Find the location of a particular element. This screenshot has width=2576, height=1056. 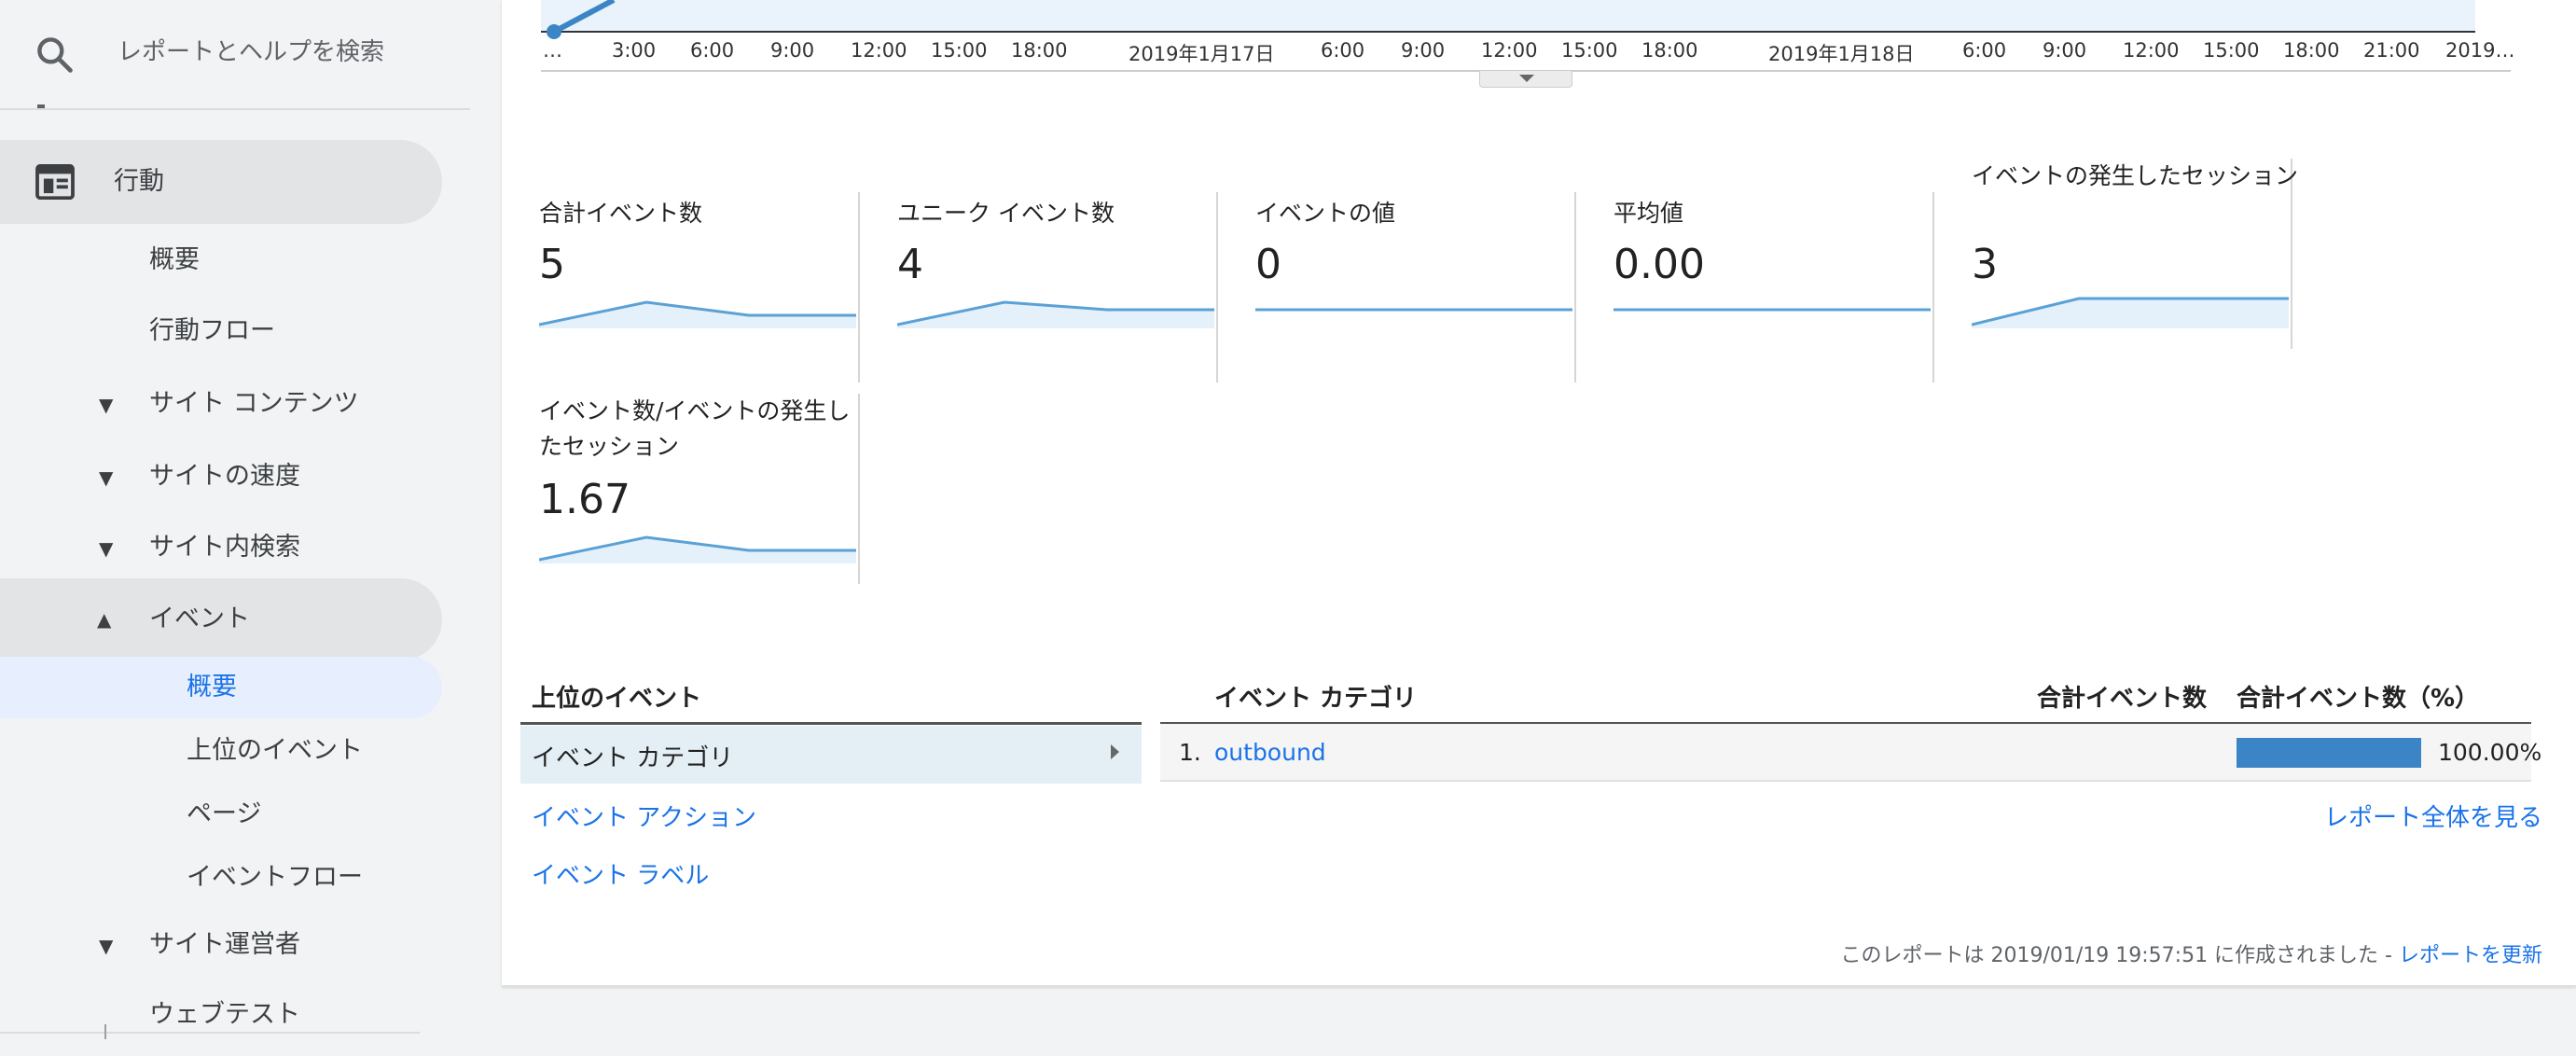

chevron-right-icon is located at coordinates (1115, 751).